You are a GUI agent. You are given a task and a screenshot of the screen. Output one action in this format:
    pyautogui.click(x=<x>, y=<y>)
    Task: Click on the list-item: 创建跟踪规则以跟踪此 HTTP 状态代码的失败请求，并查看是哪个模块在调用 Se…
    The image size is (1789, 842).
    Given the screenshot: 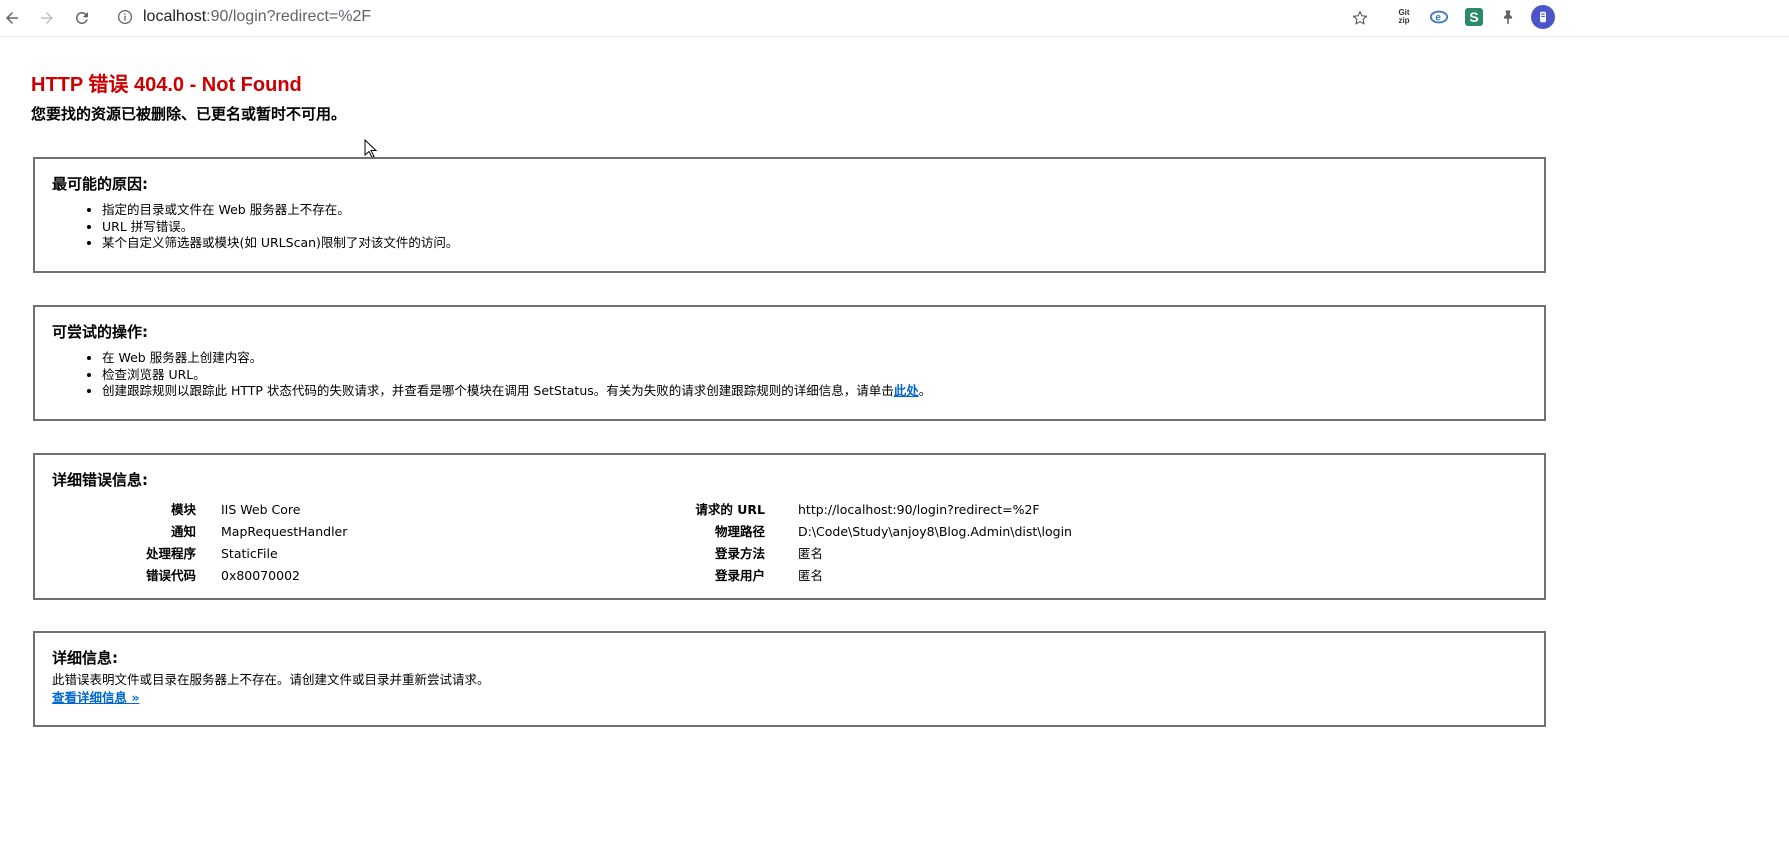 What is the action you would take?
    pyautogui.click(x=516, y=391)
    